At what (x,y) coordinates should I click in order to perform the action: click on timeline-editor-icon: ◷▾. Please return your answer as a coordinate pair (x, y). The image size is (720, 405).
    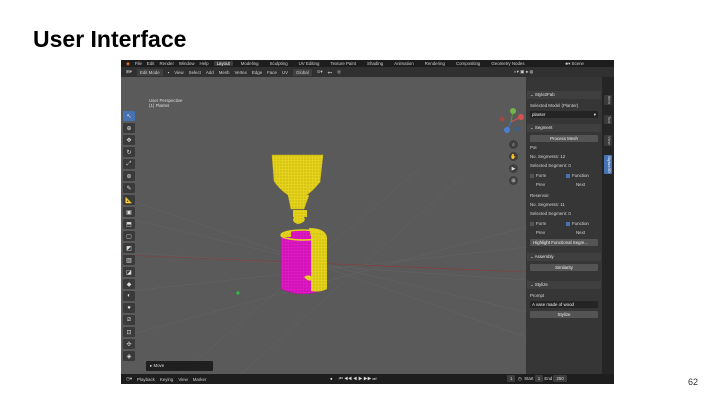
    Looking at the image, I should click on (129, 379).